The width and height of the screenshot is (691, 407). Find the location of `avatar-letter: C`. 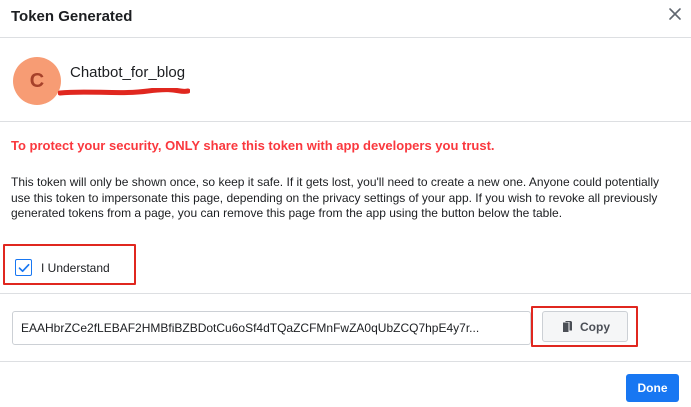

avatar-letter: C is located at coordinates (37, 80).